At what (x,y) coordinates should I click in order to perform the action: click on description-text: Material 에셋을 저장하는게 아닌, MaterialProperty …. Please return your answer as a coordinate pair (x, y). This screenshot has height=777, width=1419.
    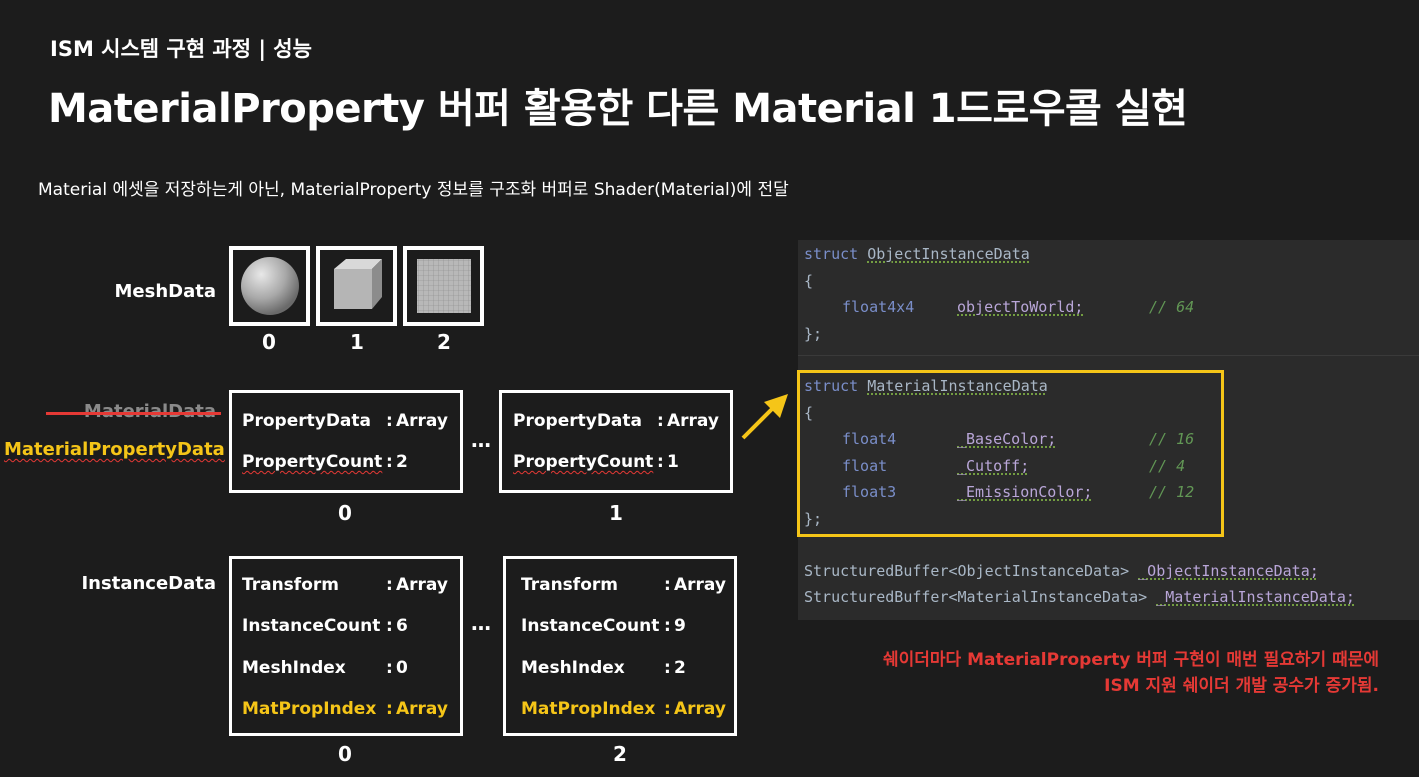
    Looking at the image, I should click on (413, 190).